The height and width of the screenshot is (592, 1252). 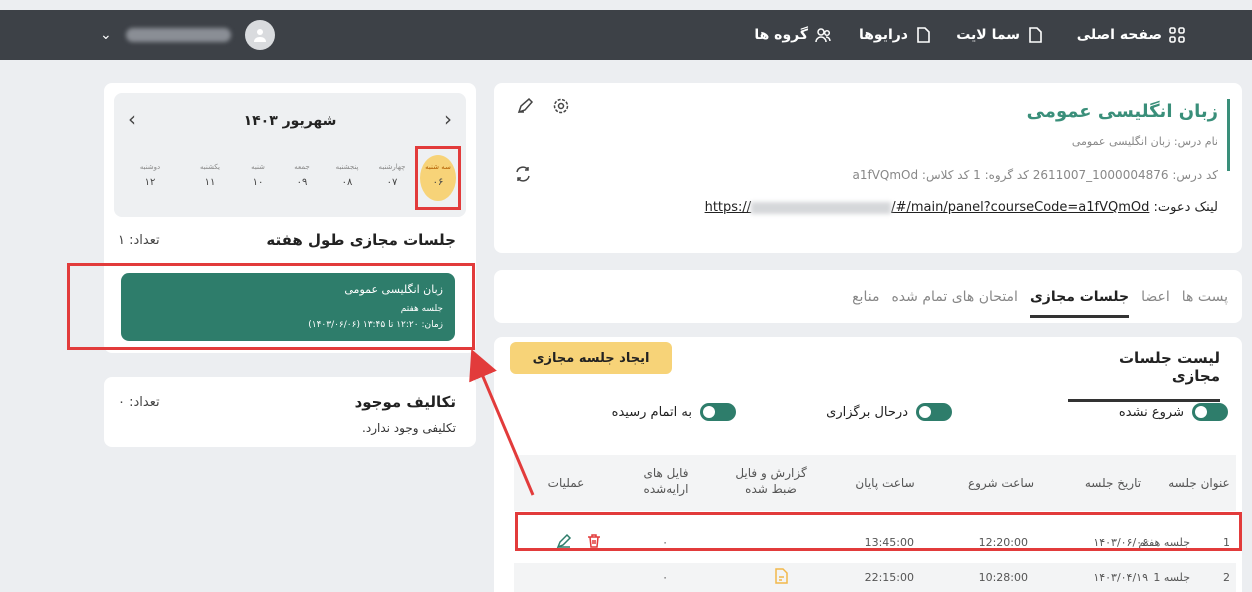 I want to click on col-files: فایل های ارایه‌شده, so click(x=666, y=481).